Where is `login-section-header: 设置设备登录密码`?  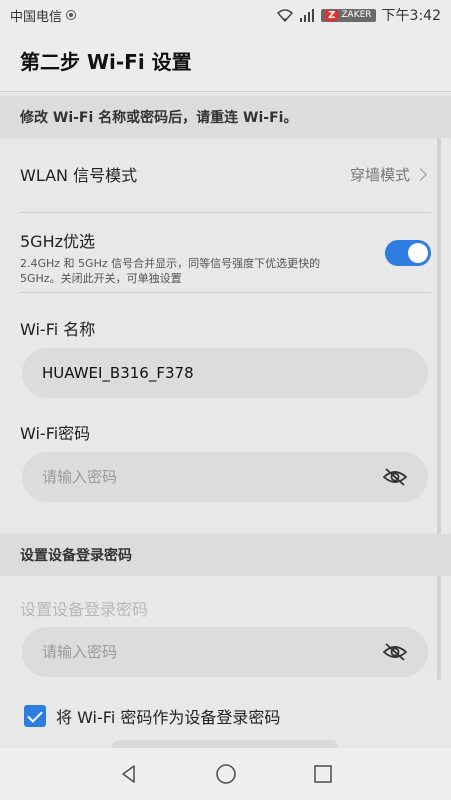
login-section-header: 设置设备登录密码 is located at coordinates (225, 555).